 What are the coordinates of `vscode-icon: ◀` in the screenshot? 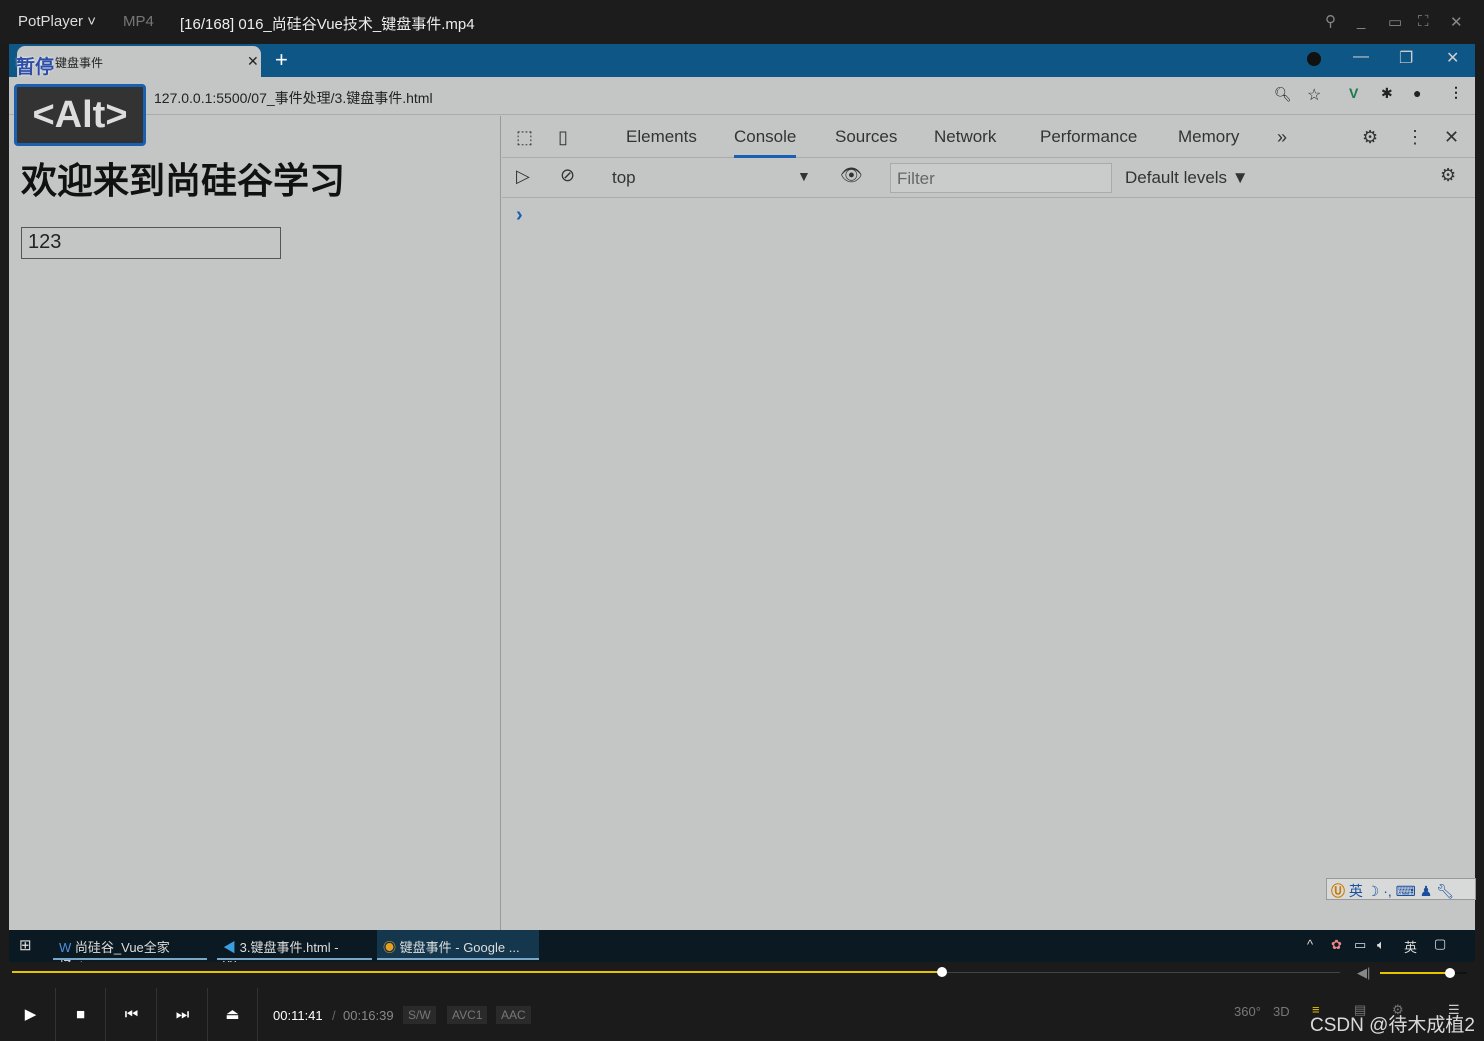 It's located at (230, 947).